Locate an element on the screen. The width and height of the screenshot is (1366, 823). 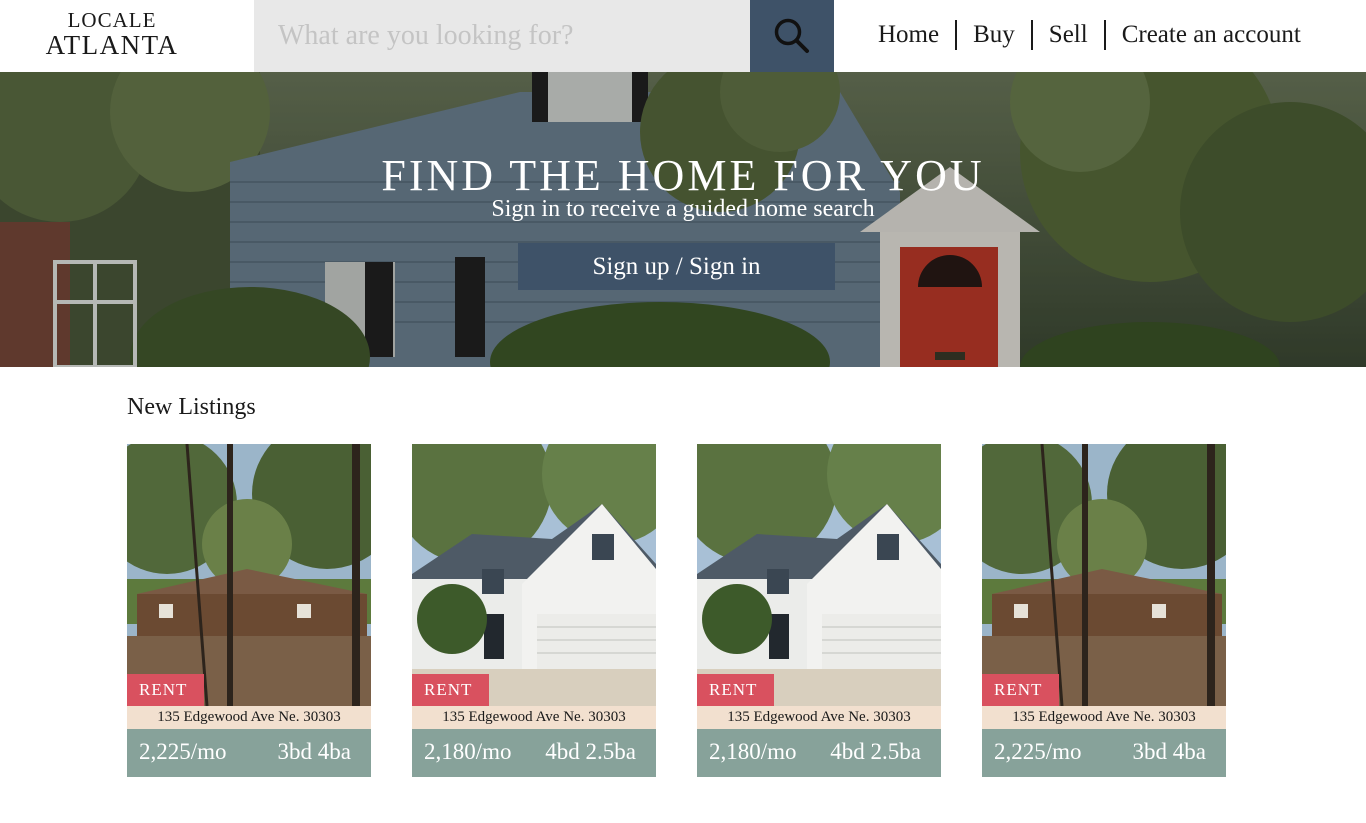
search-input is located at coordinates (502, 36).